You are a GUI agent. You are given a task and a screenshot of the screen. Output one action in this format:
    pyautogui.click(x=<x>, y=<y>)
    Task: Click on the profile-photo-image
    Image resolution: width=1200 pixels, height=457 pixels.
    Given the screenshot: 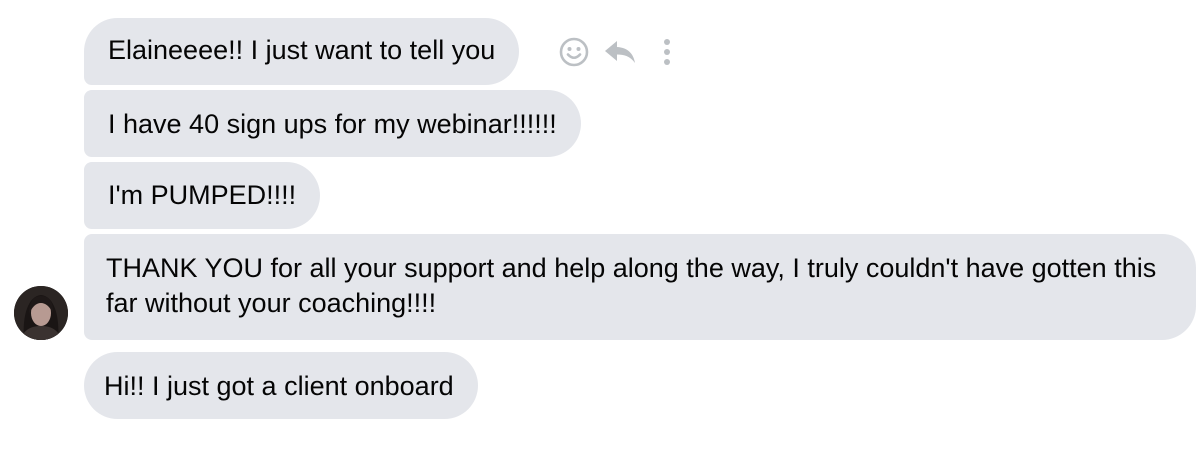 What is the action you would take?
    pyautogui.click(x=41, y=313)
    